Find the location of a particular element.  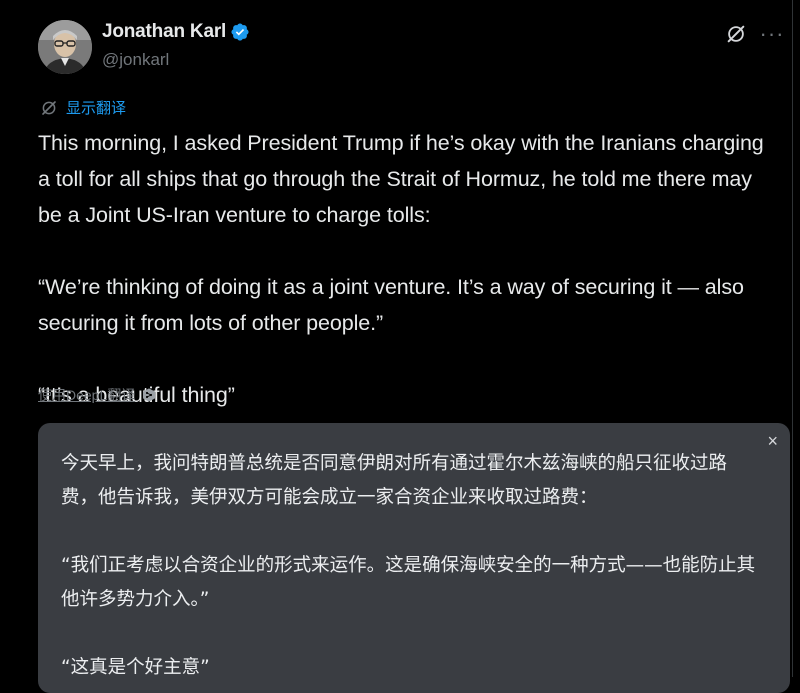

author-handle: @jonkarl is located at coordinates (135, 60).